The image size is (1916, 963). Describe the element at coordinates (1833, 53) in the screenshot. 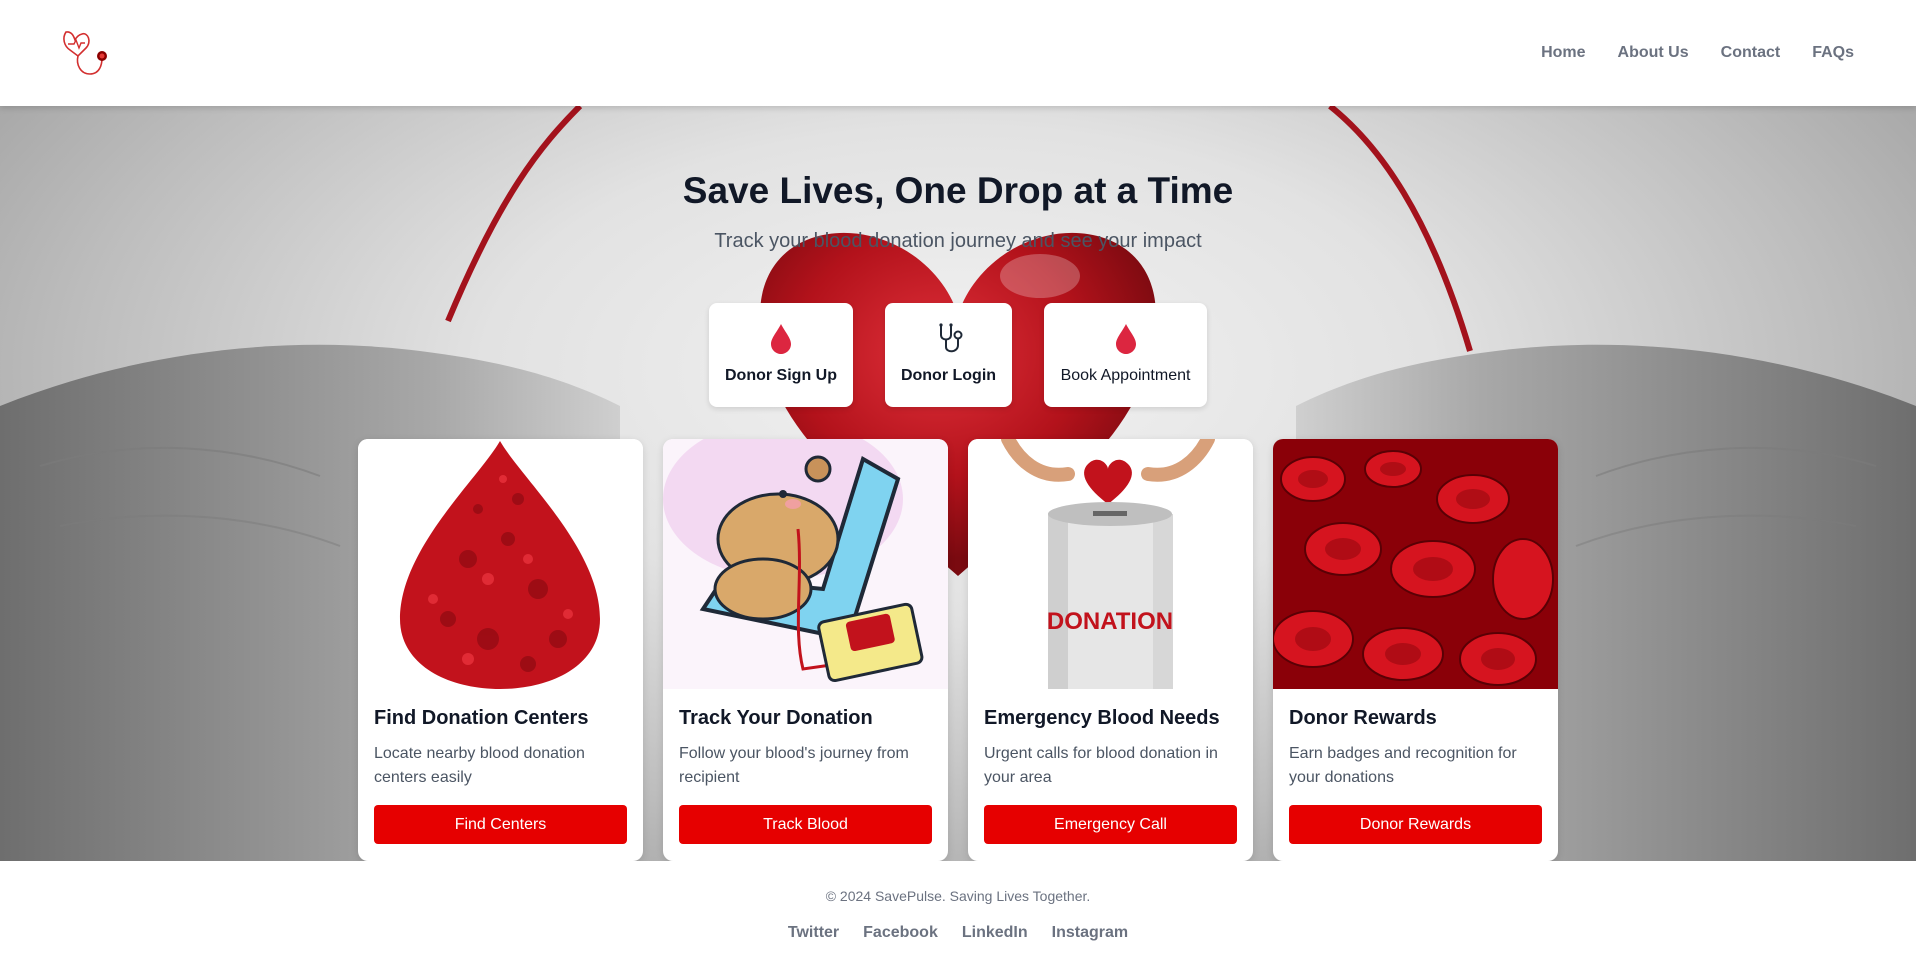

I see `nav-faqs: FAQs` at that location.